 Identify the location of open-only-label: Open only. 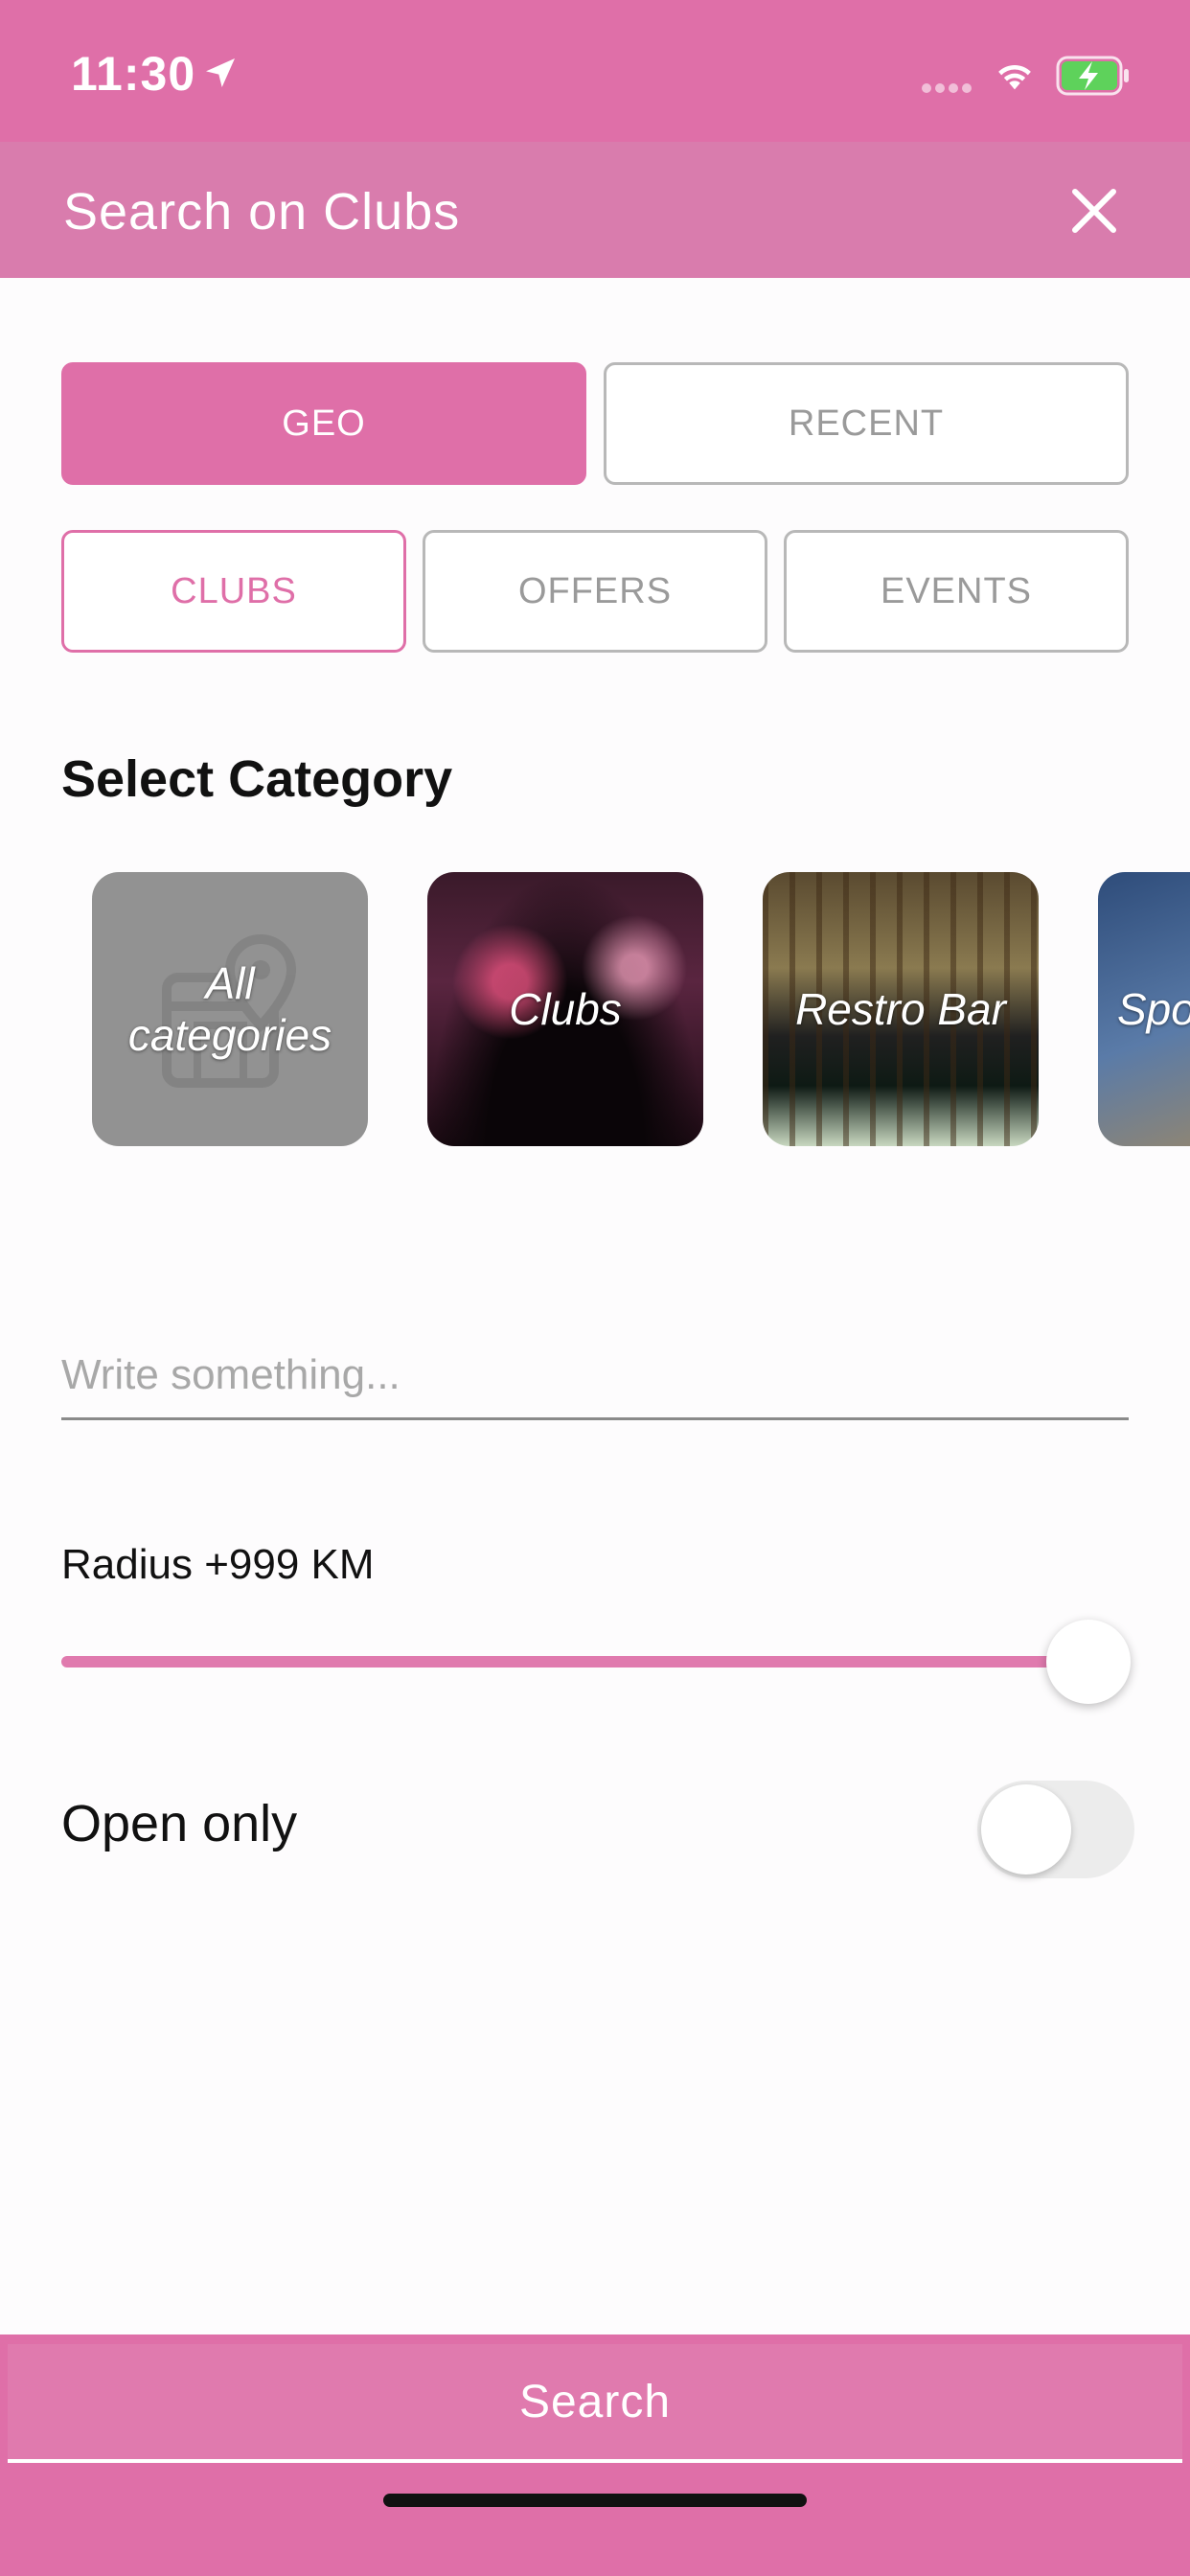
(179, 1823).